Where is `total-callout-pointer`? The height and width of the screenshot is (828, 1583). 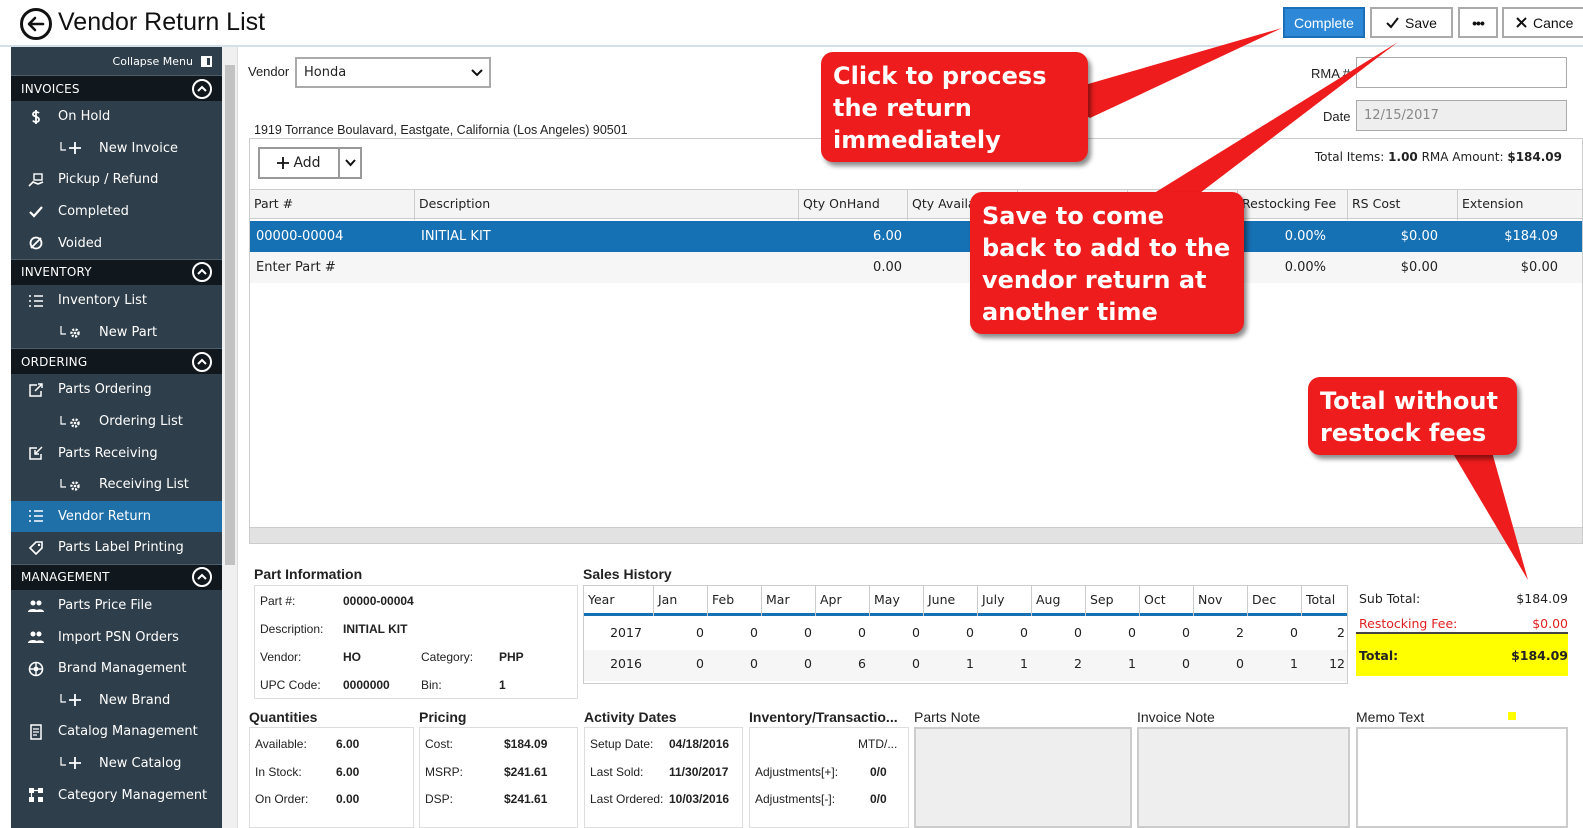 total-callout-pointer is located at coordinates (1488, 512).